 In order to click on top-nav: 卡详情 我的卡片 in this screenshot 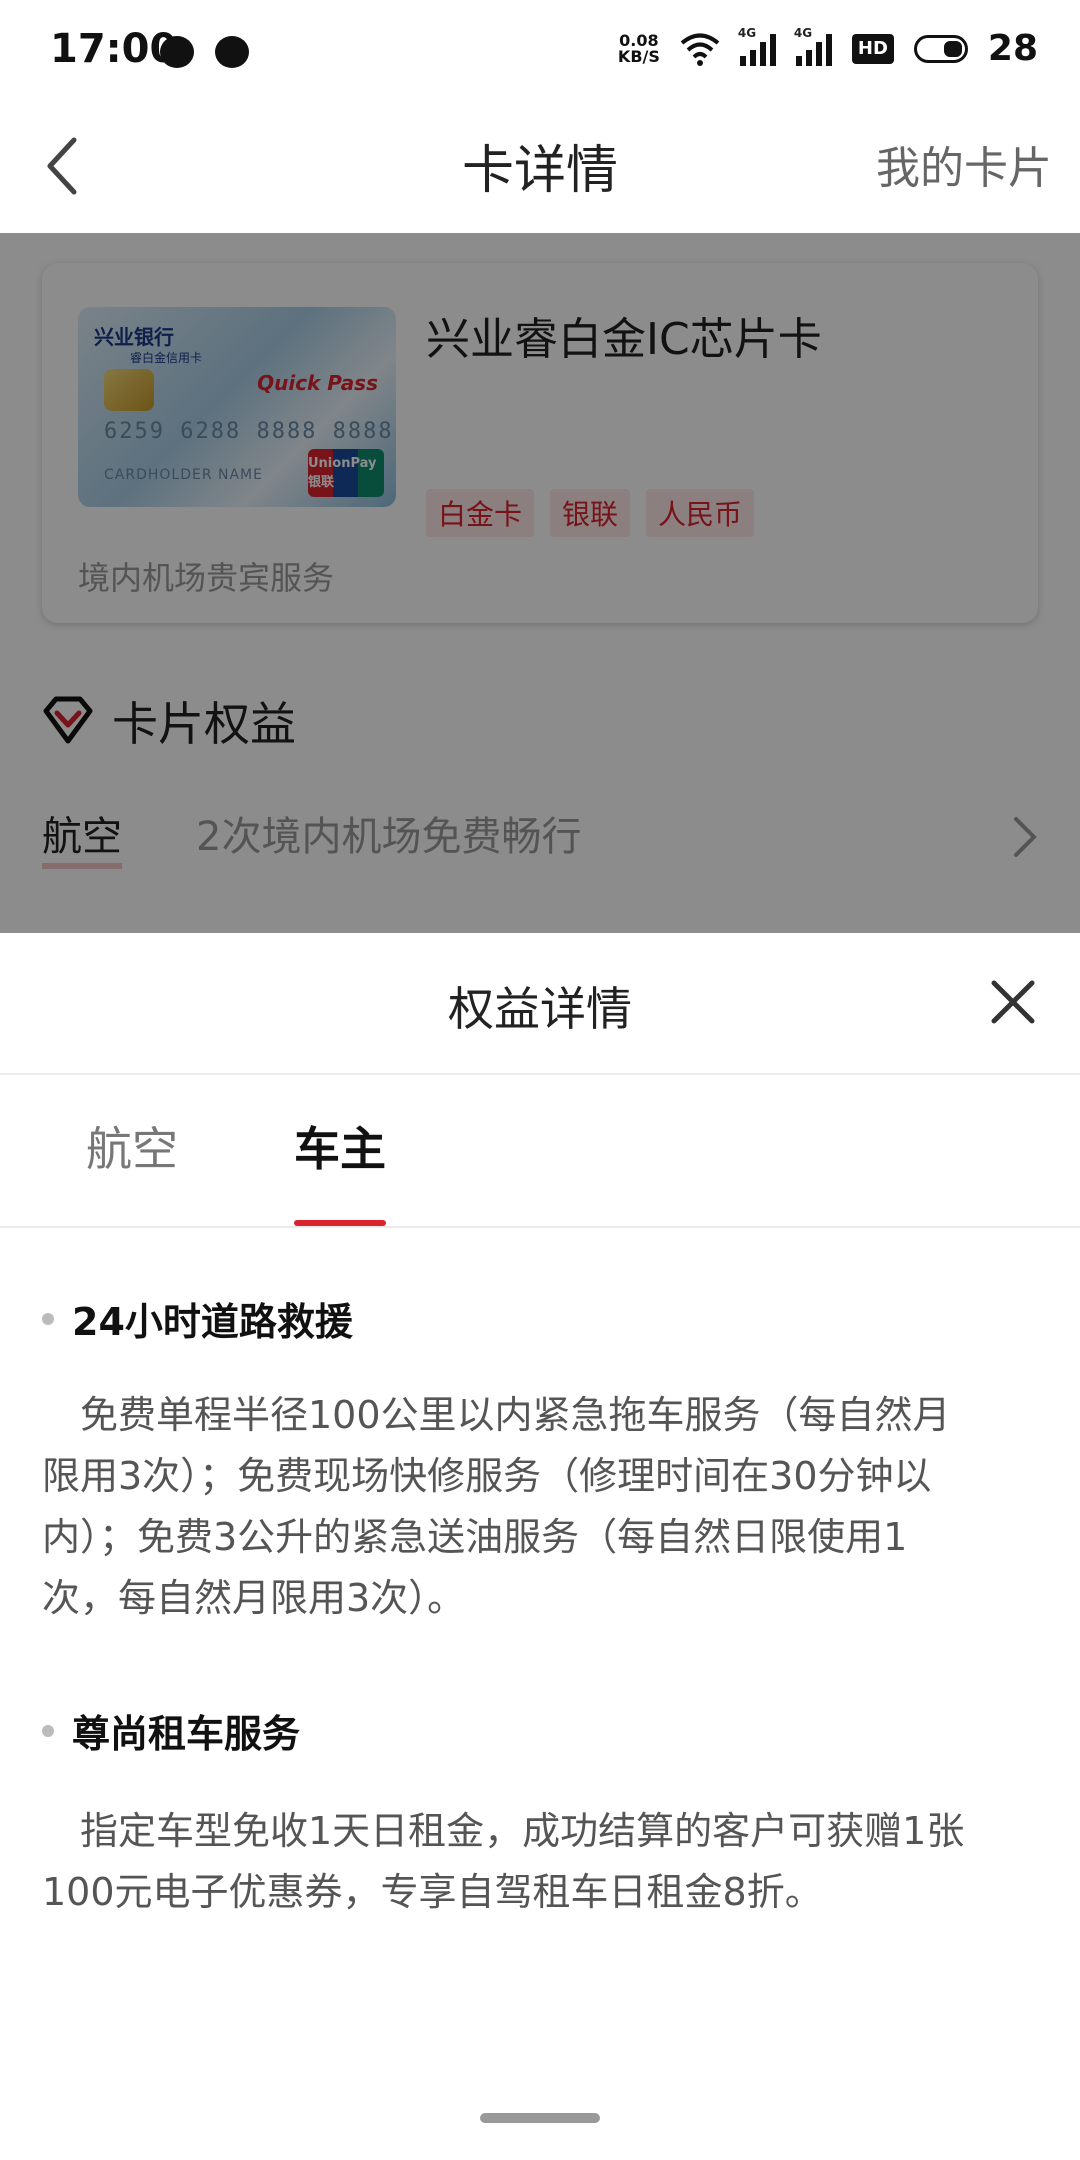, I will do `click(540, 170)`.